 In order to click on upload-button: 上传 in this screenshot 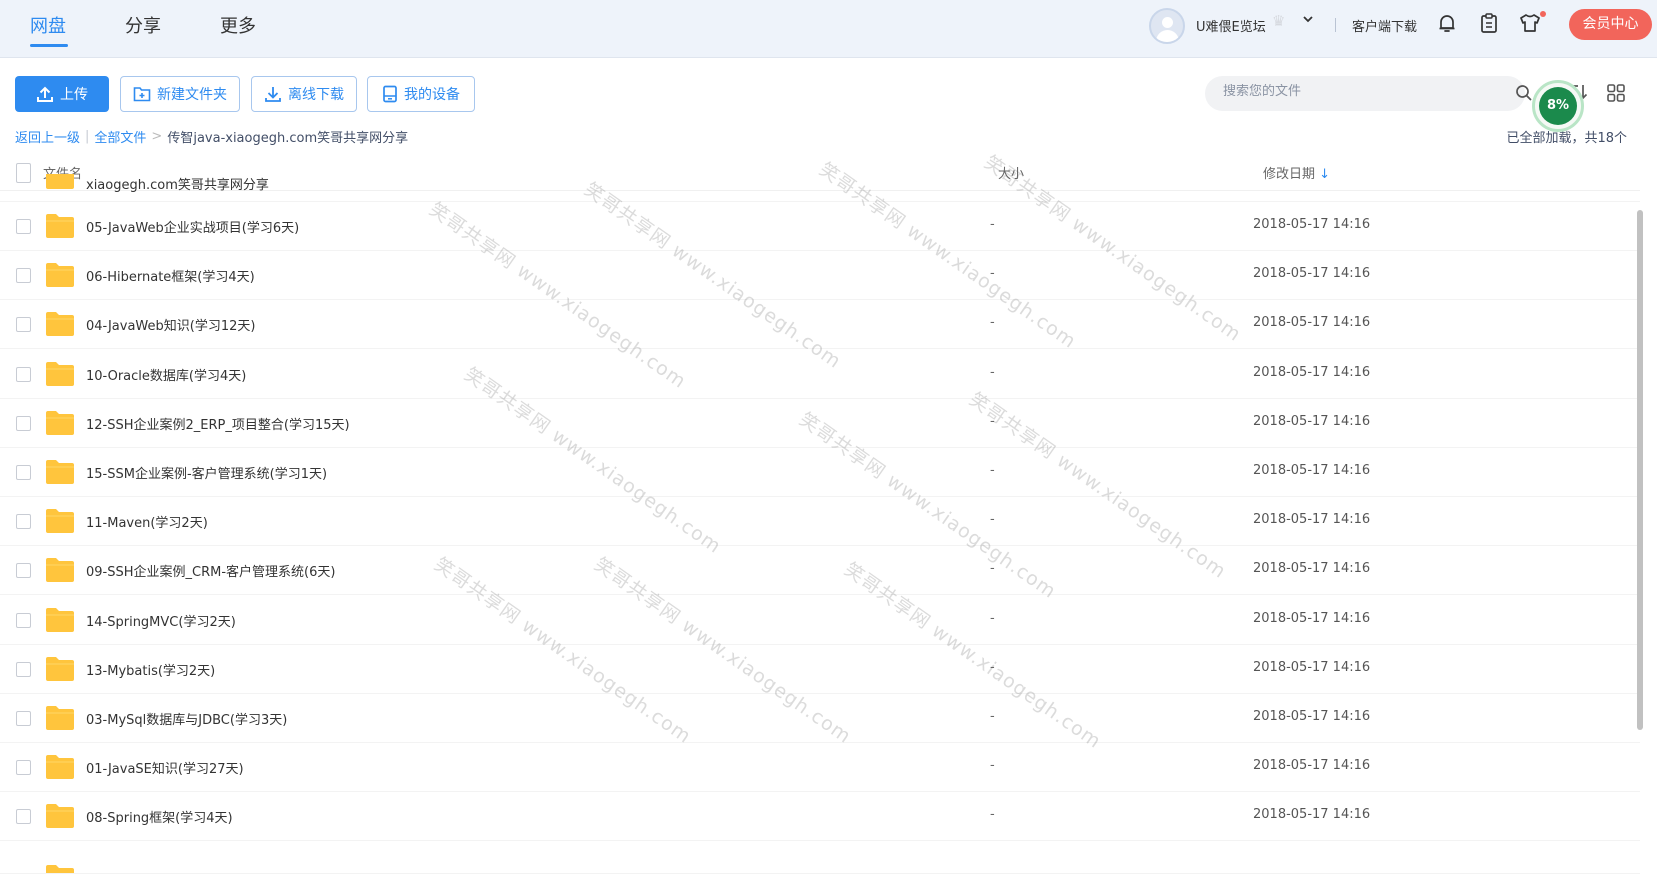, I will do `click(62, 94)`.